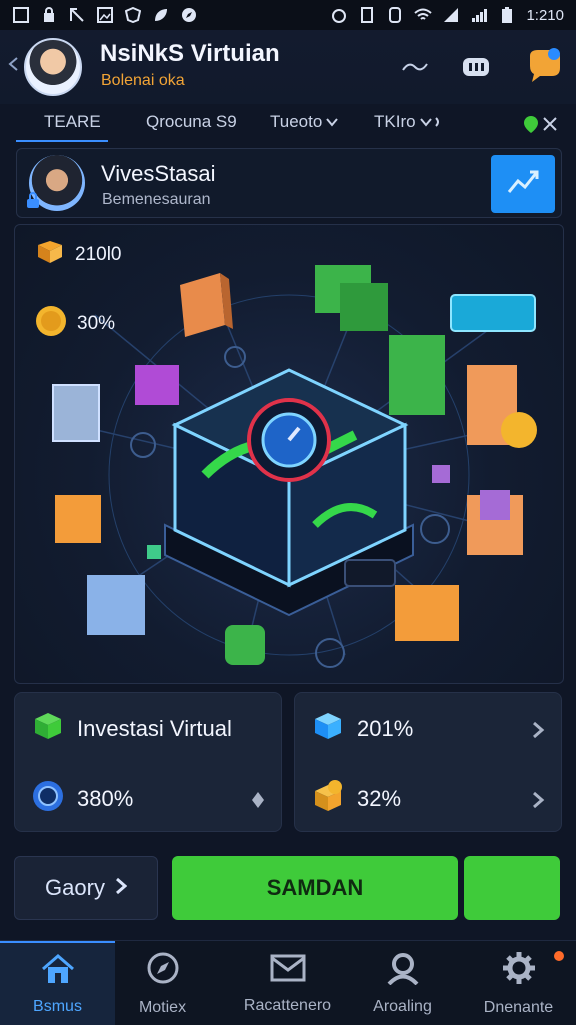 This screenshot has height=1025, width=576. Describe the element at coordinates (148, 762) in the screenshot. I see `investment-card: Investasi Virtual 380%` at that location.